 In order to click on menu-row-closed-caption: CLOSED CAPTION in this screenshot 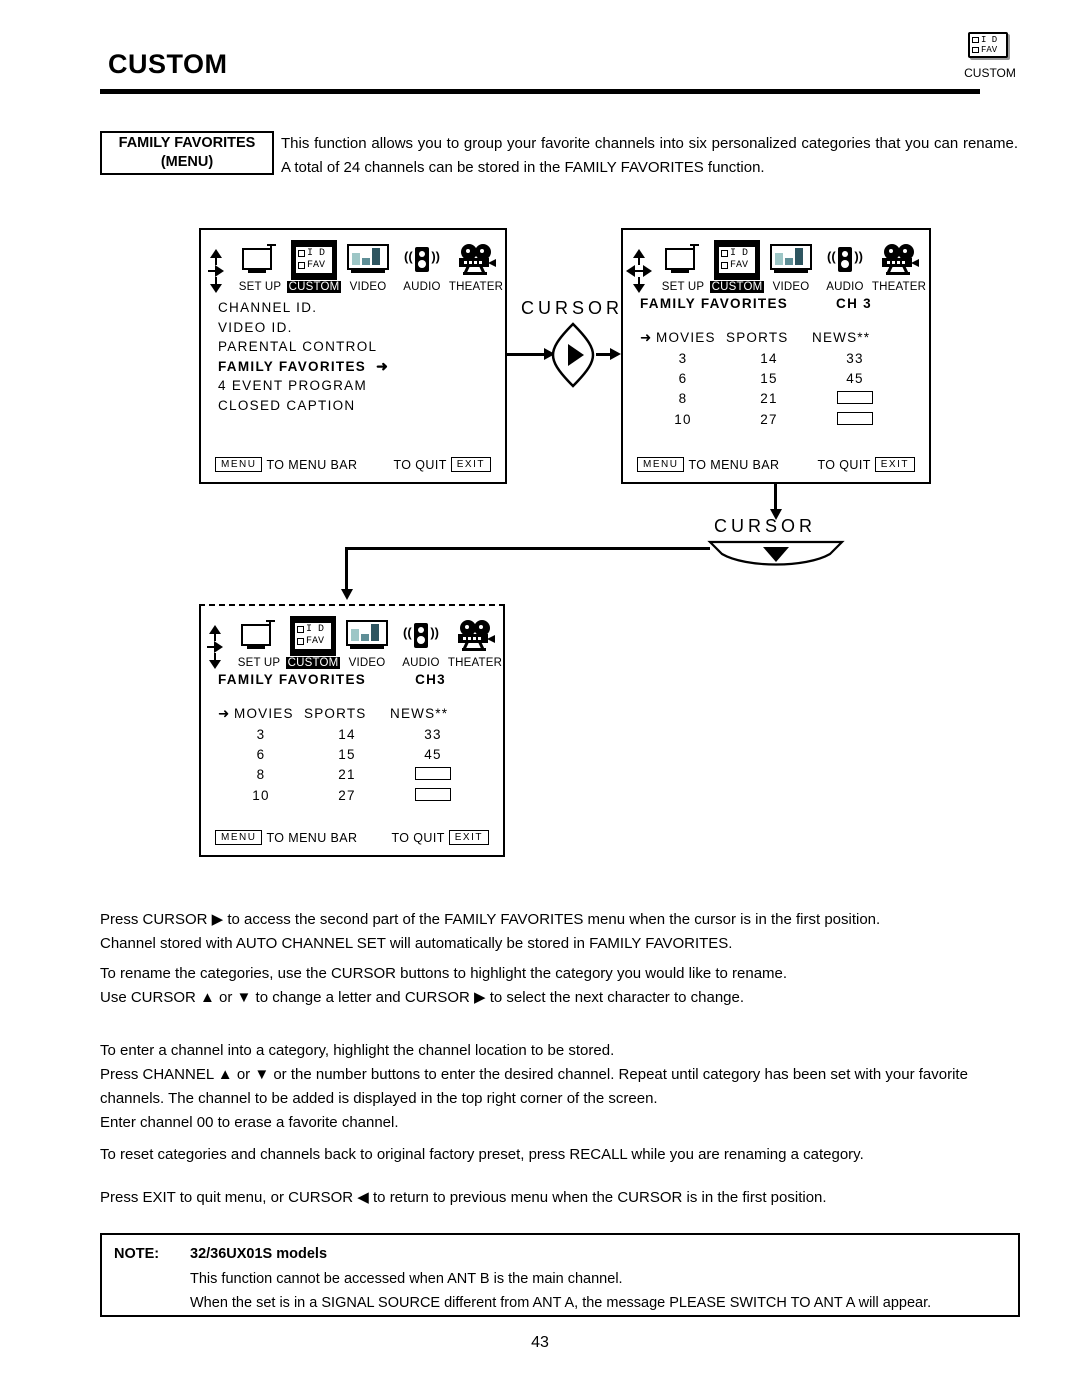, I will do `click(303, 406)`.